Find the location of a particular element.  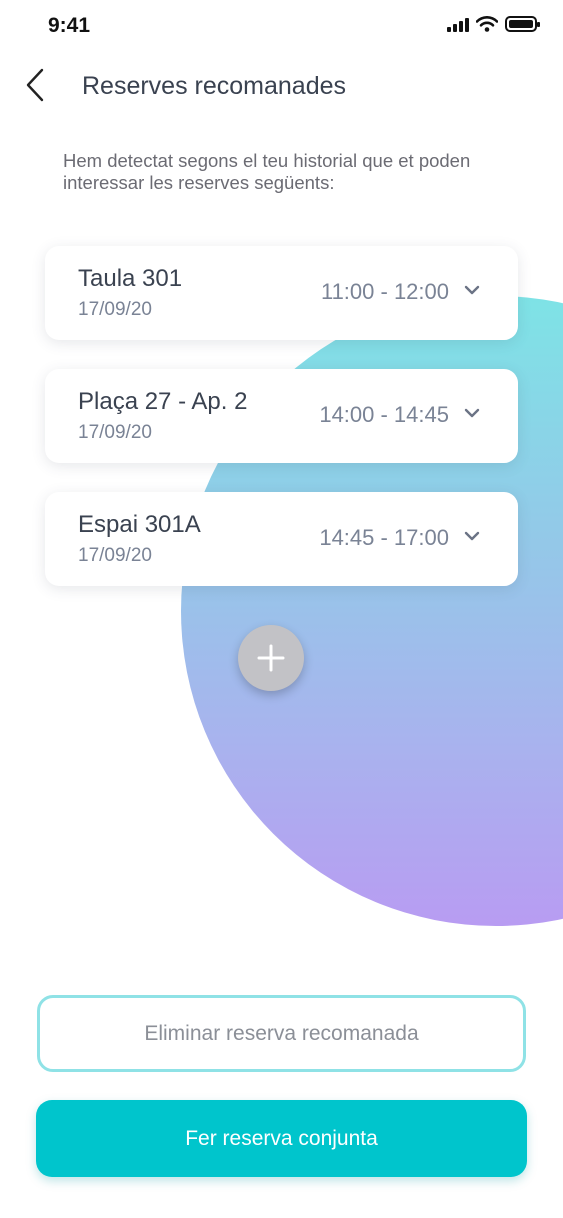

status-icons is located at coordinates (493, 24).